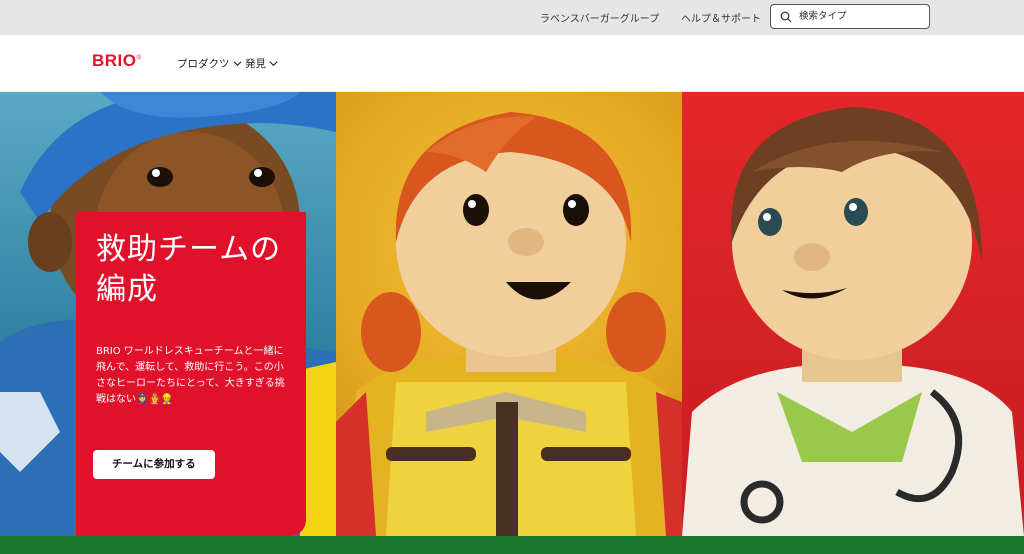  Describe the element at coordinates (512, 545) in the screenshot. I see `green-section-strip` at that location.